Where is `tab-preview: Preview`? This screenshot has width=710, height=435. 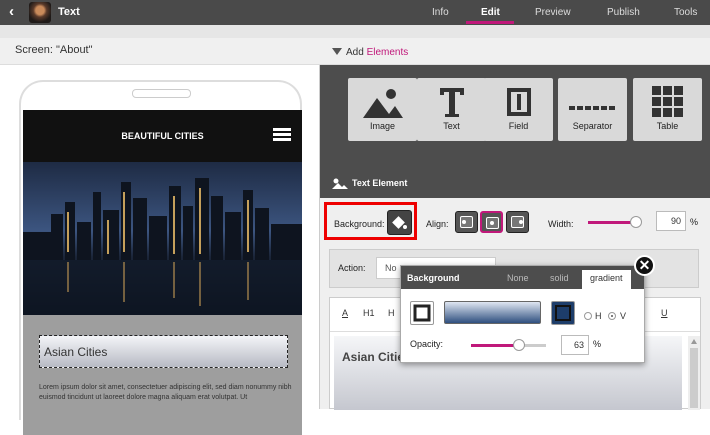
tab-preview: Preview is located at coordinates (553, 12).